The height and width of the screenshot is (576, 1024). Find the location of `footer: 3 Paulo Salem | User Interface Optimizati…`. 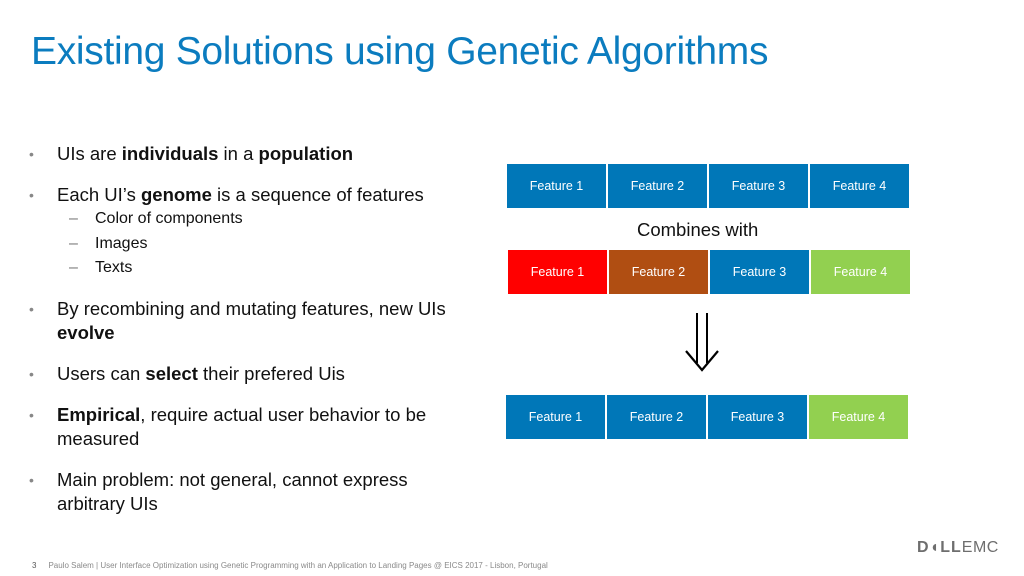

footer: 3 Paulo Salem | User Interface Optimizati… is located at coordinates (290, 565).